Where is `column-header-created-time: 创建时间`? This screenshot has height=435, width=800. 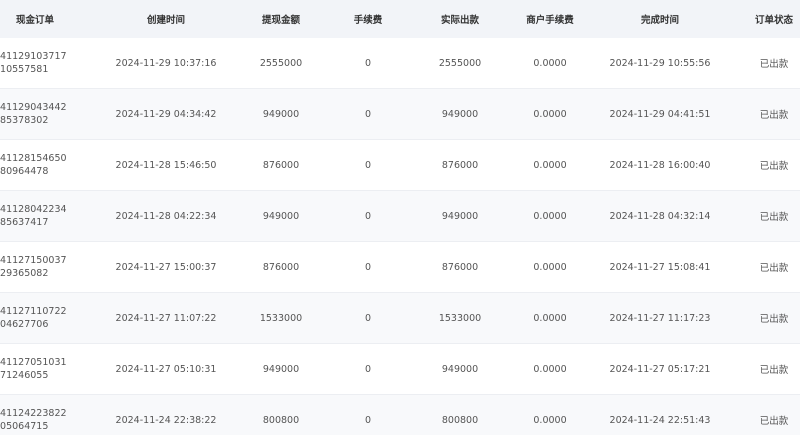
column-header-created-time: 创建时间 is located at coordinates (166, 19).